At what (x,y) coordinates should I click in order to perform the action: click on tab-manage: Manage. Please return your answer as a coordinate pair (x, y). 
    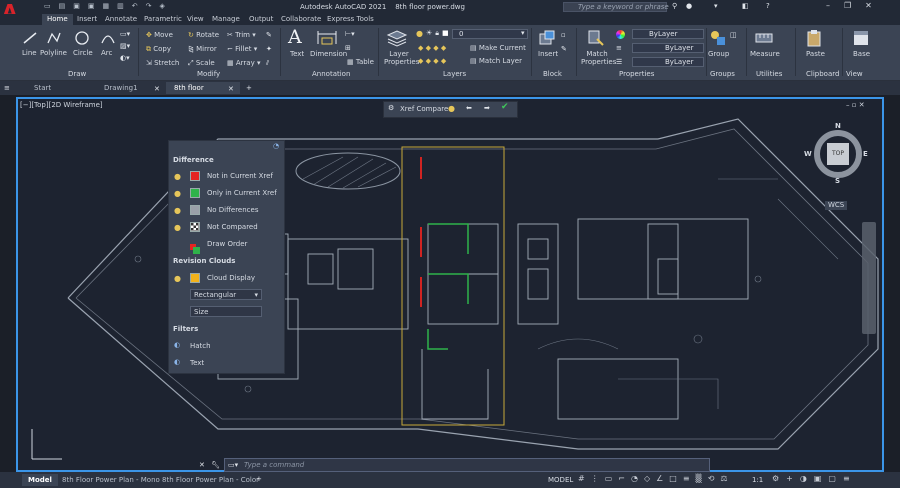
    Looking at the image, I should click on (226, 19).